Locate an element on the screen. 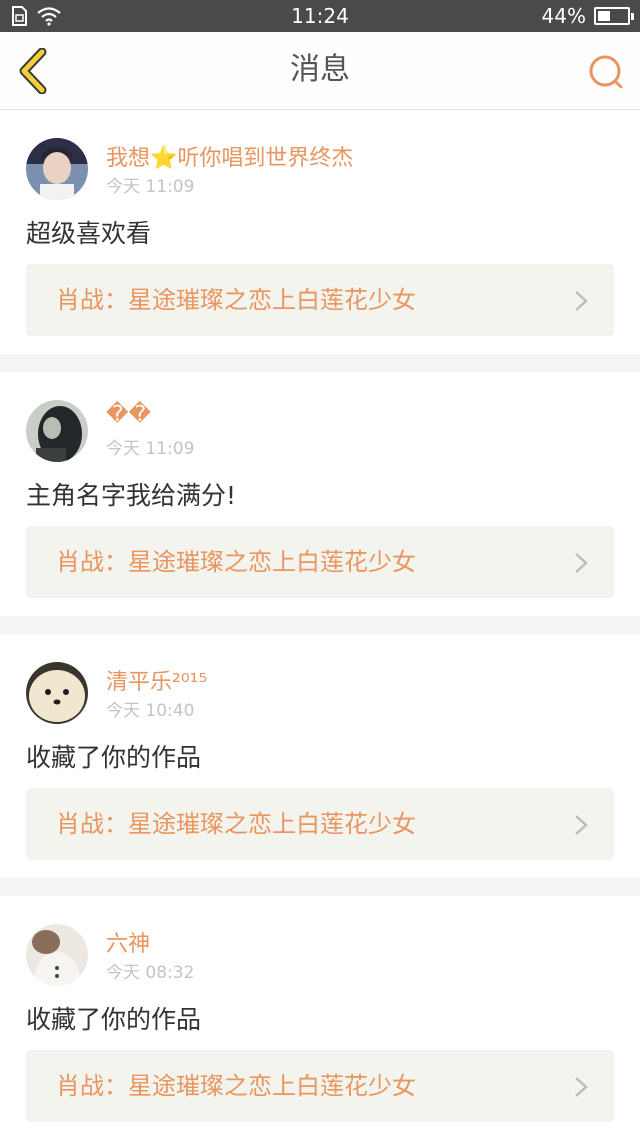  timestamp: 今天 10:40 is located at coordinates (150, 711).